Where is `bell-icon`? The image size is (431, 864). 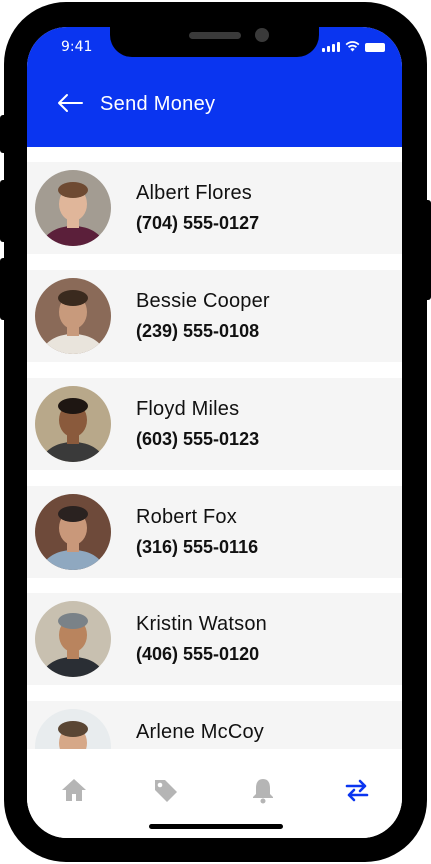
bell-icon is located at coordinates (263, 790).